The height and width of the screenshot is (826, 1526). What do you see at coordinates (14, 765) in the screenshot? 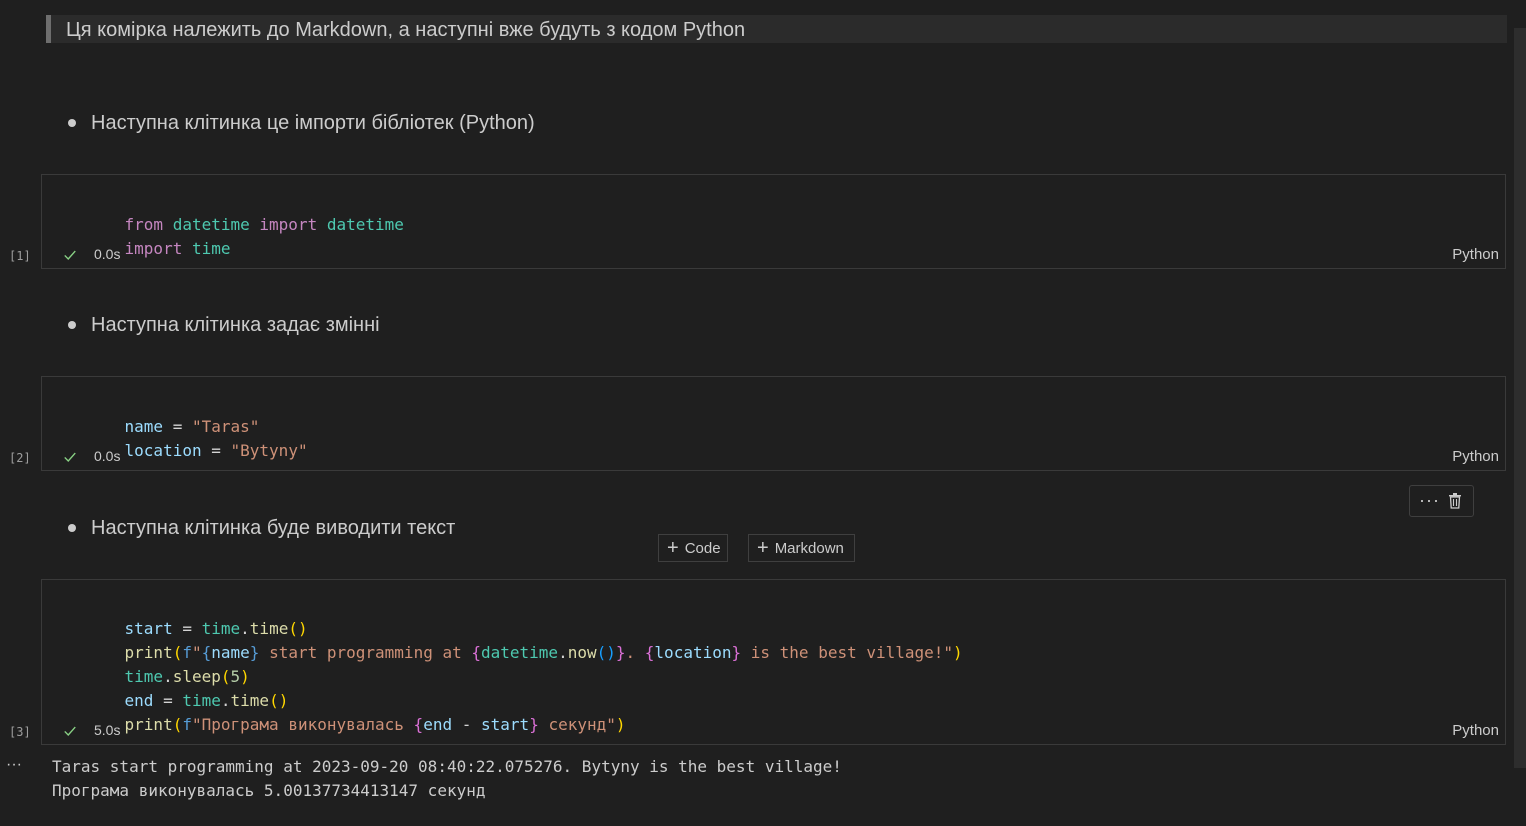
I see `output-more-button: ···` at bounding box center [14, 765].